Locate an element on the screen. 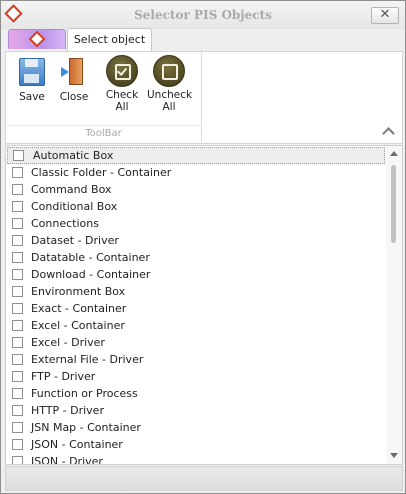 This screenshot has height=494, width=406. title-bar: Selector PIS Objects ✕ is located at coordinates (203, 15).